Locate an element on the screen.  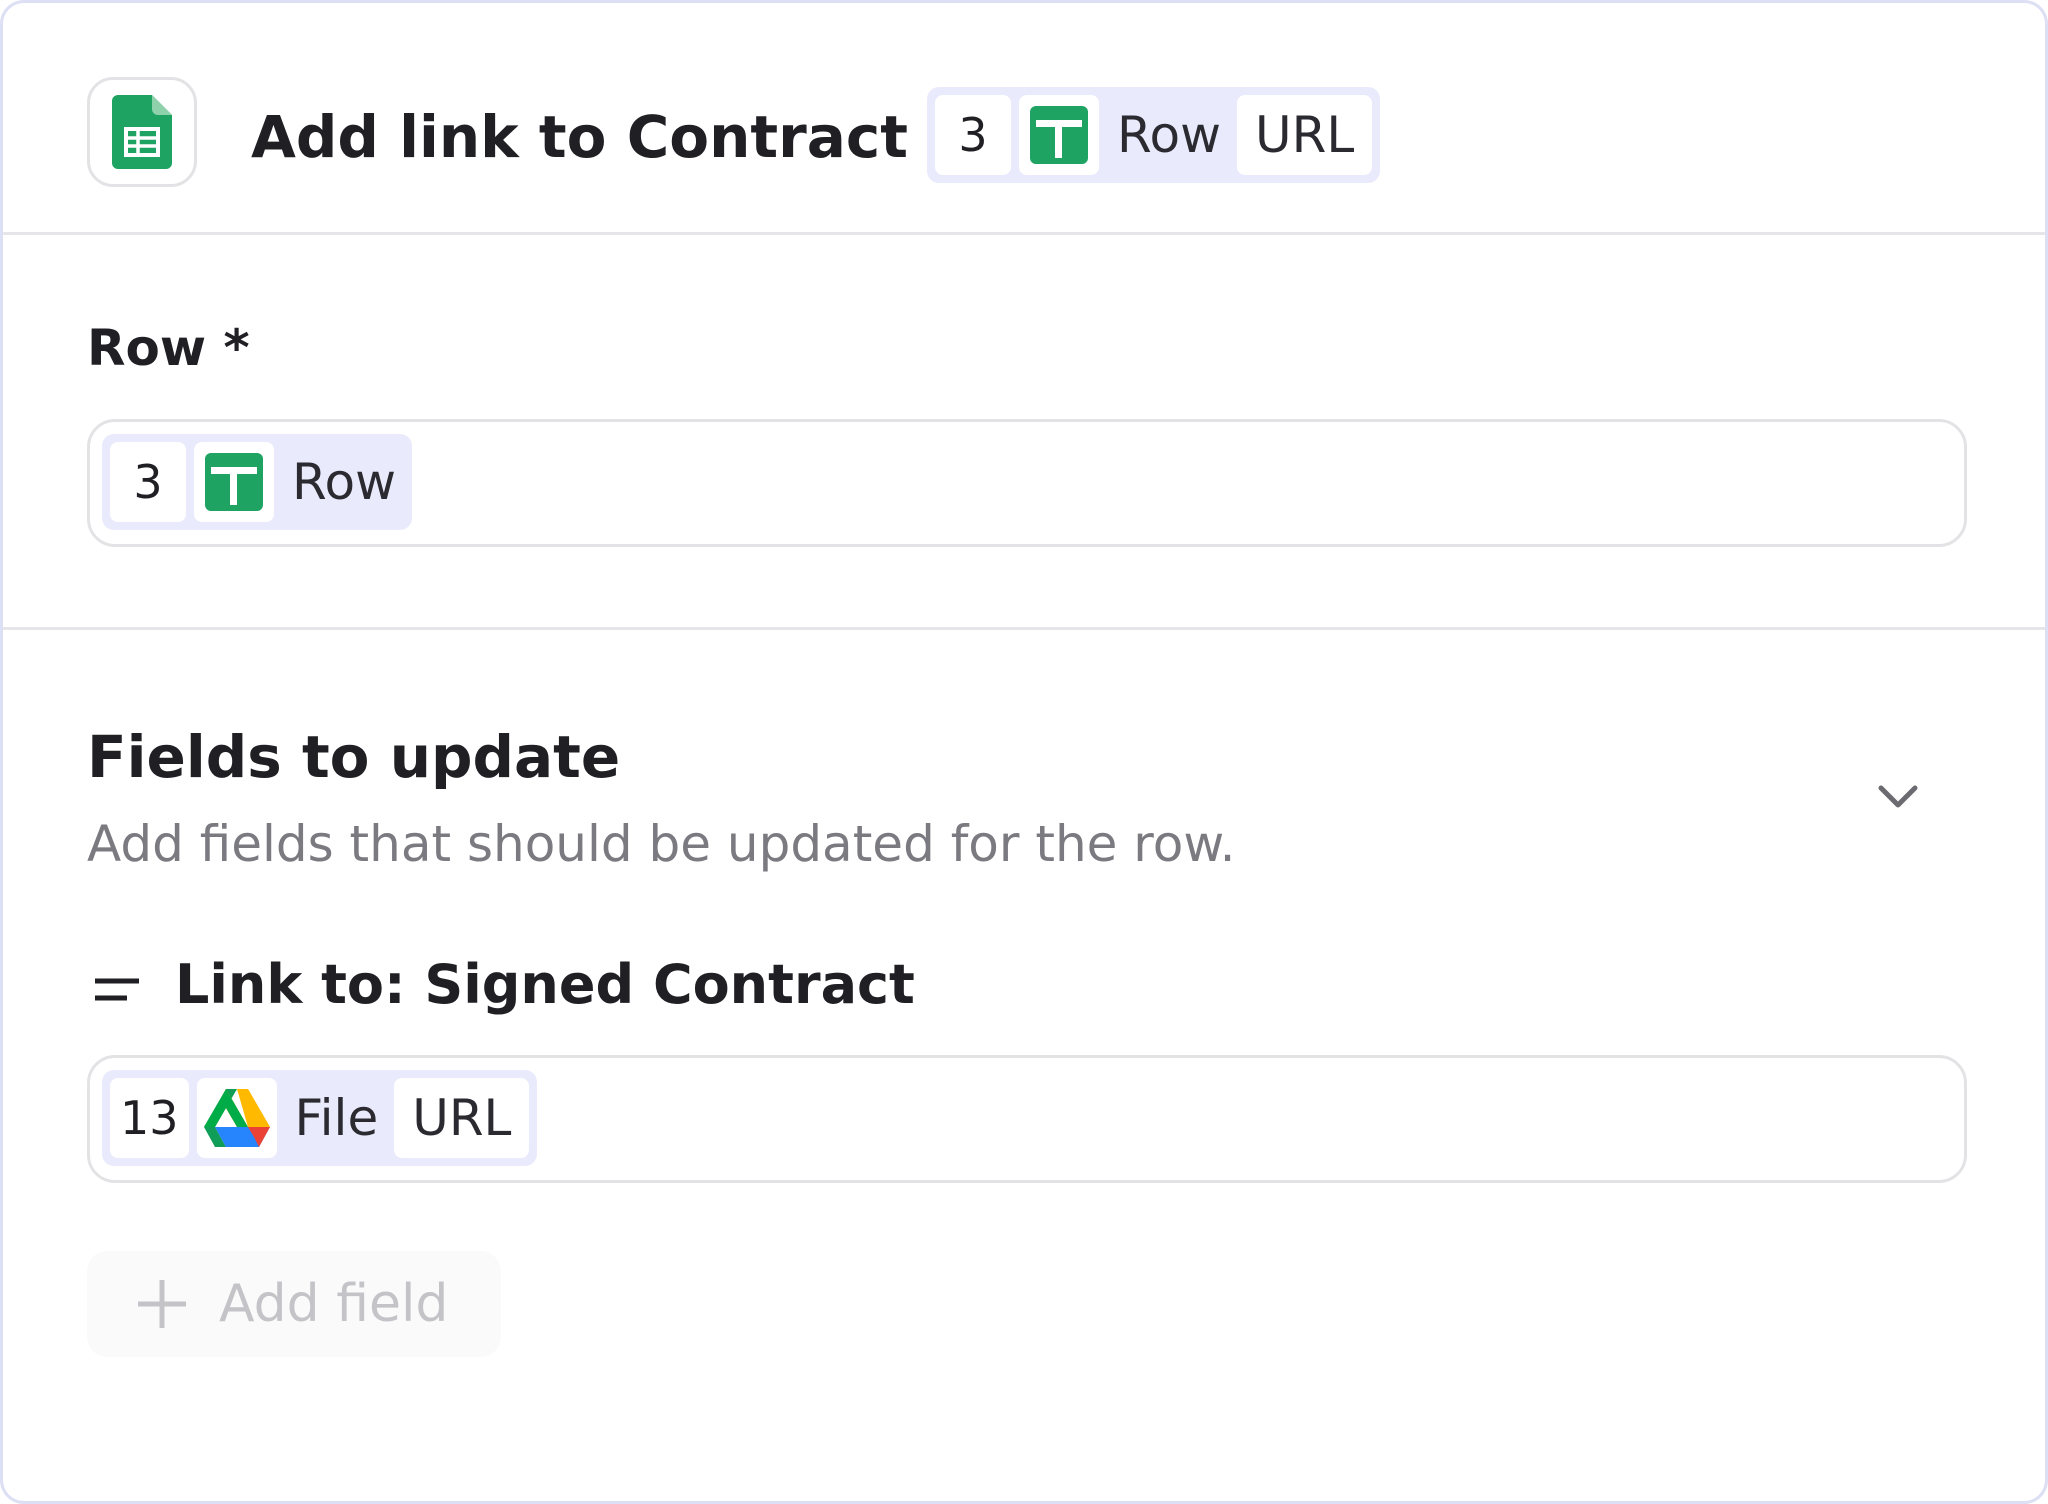
signed-contract-field-label: Link to: Signed Contract is located at coordinates (545, 984).